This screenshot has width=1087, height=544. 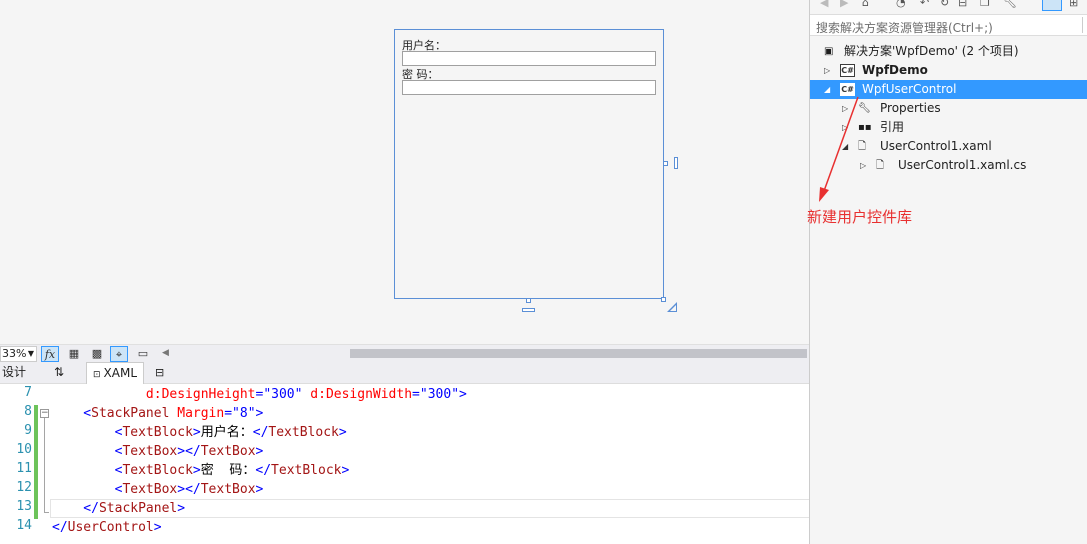 What do you see at coordinates (24, 449) in the screenshot?
I see `line-number: 10` at bounding box center [24, 449].